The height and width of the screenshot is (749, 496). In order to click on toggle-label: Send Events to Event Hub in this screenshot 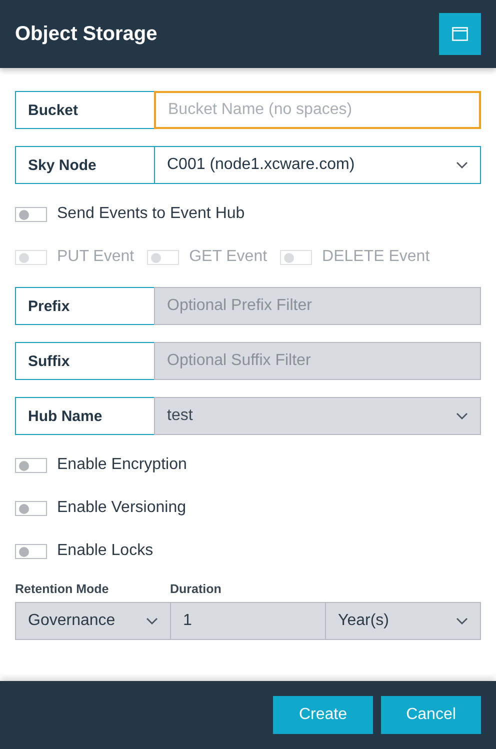, I will do `click(151, 214)`.